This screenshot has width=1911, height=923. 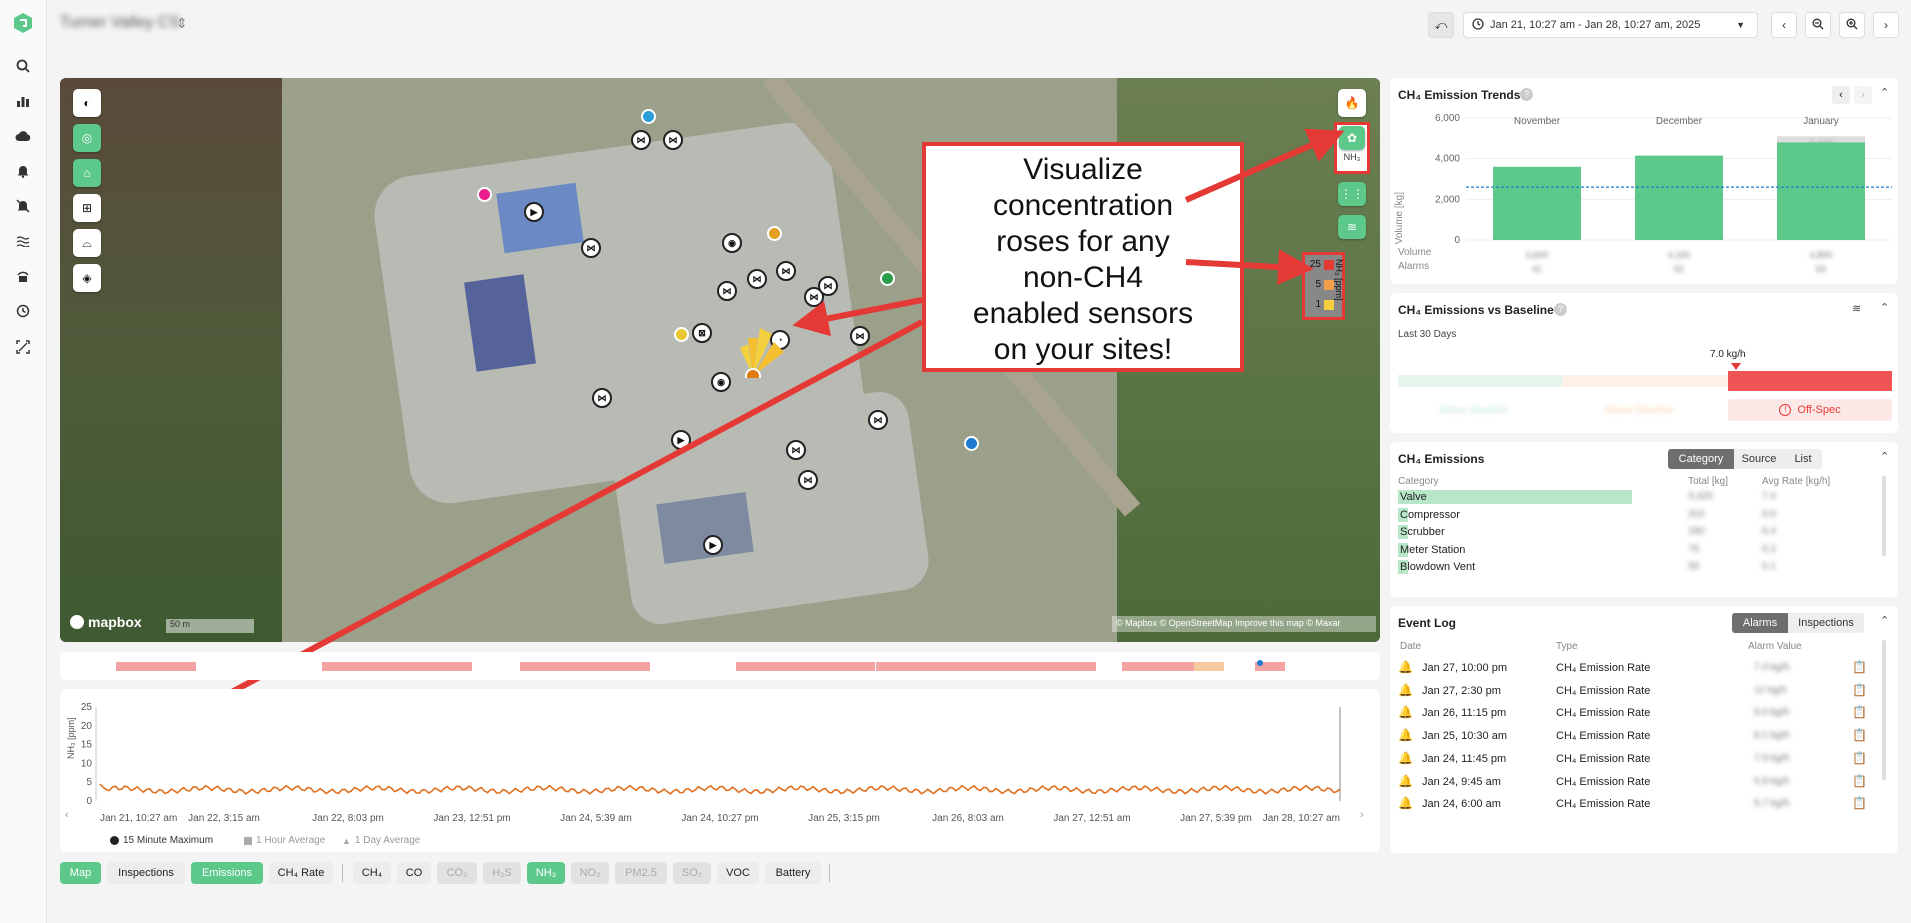 I want to click on tab-list: List, so click(x=1803, y=459).